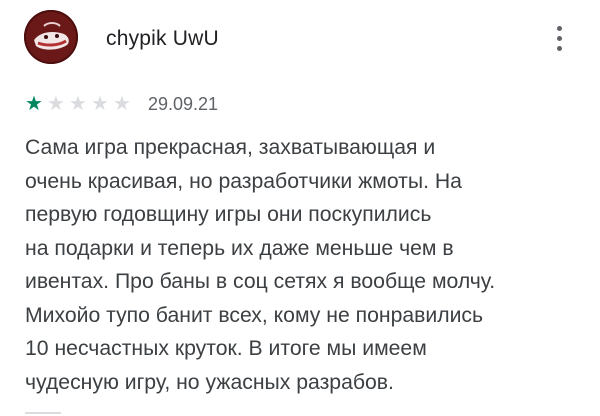 This screenshot has height=416, width=600. What do you see at coordinates (230, 147) in the screenshot?
I see `review-text-line: Сама игра прекрасная, захватывающая и` at bounding box center [230, 147].